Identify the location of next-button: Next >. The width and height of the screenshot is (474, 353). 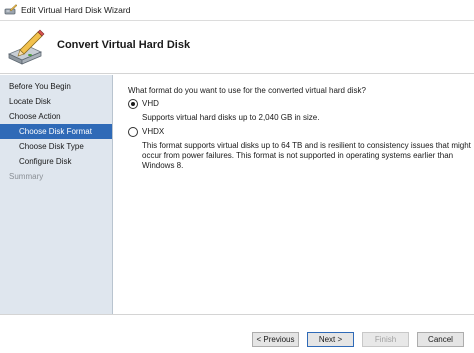
(330, 339).